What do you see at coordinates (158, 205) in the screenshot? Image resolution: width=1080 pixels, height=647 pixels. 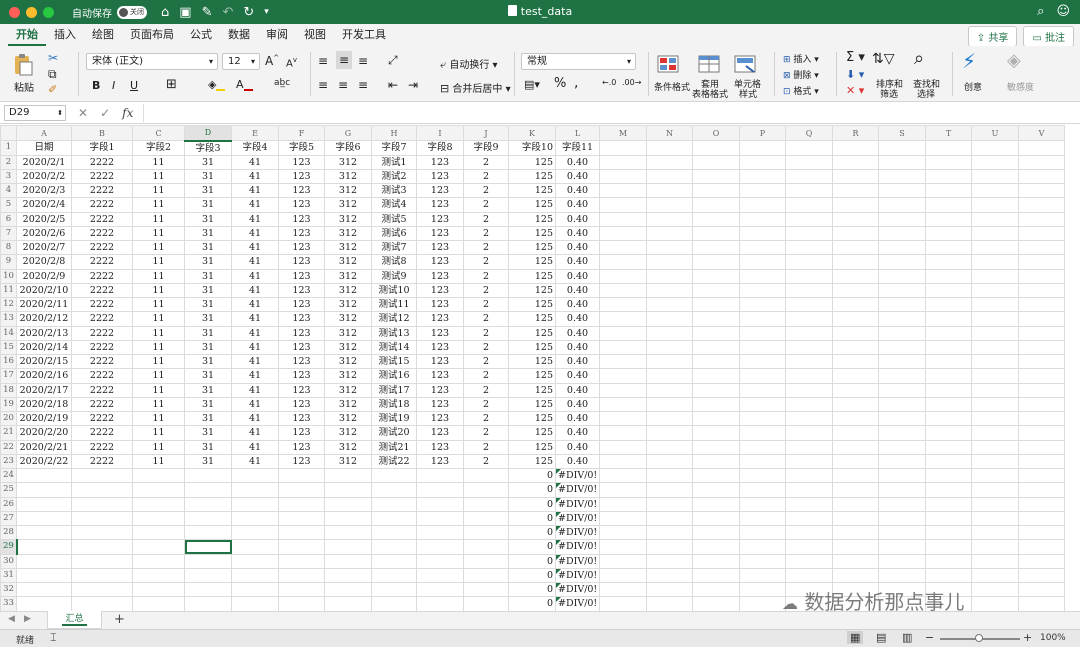 I see `cell-C5: 11` at bounding box center [158, 205].